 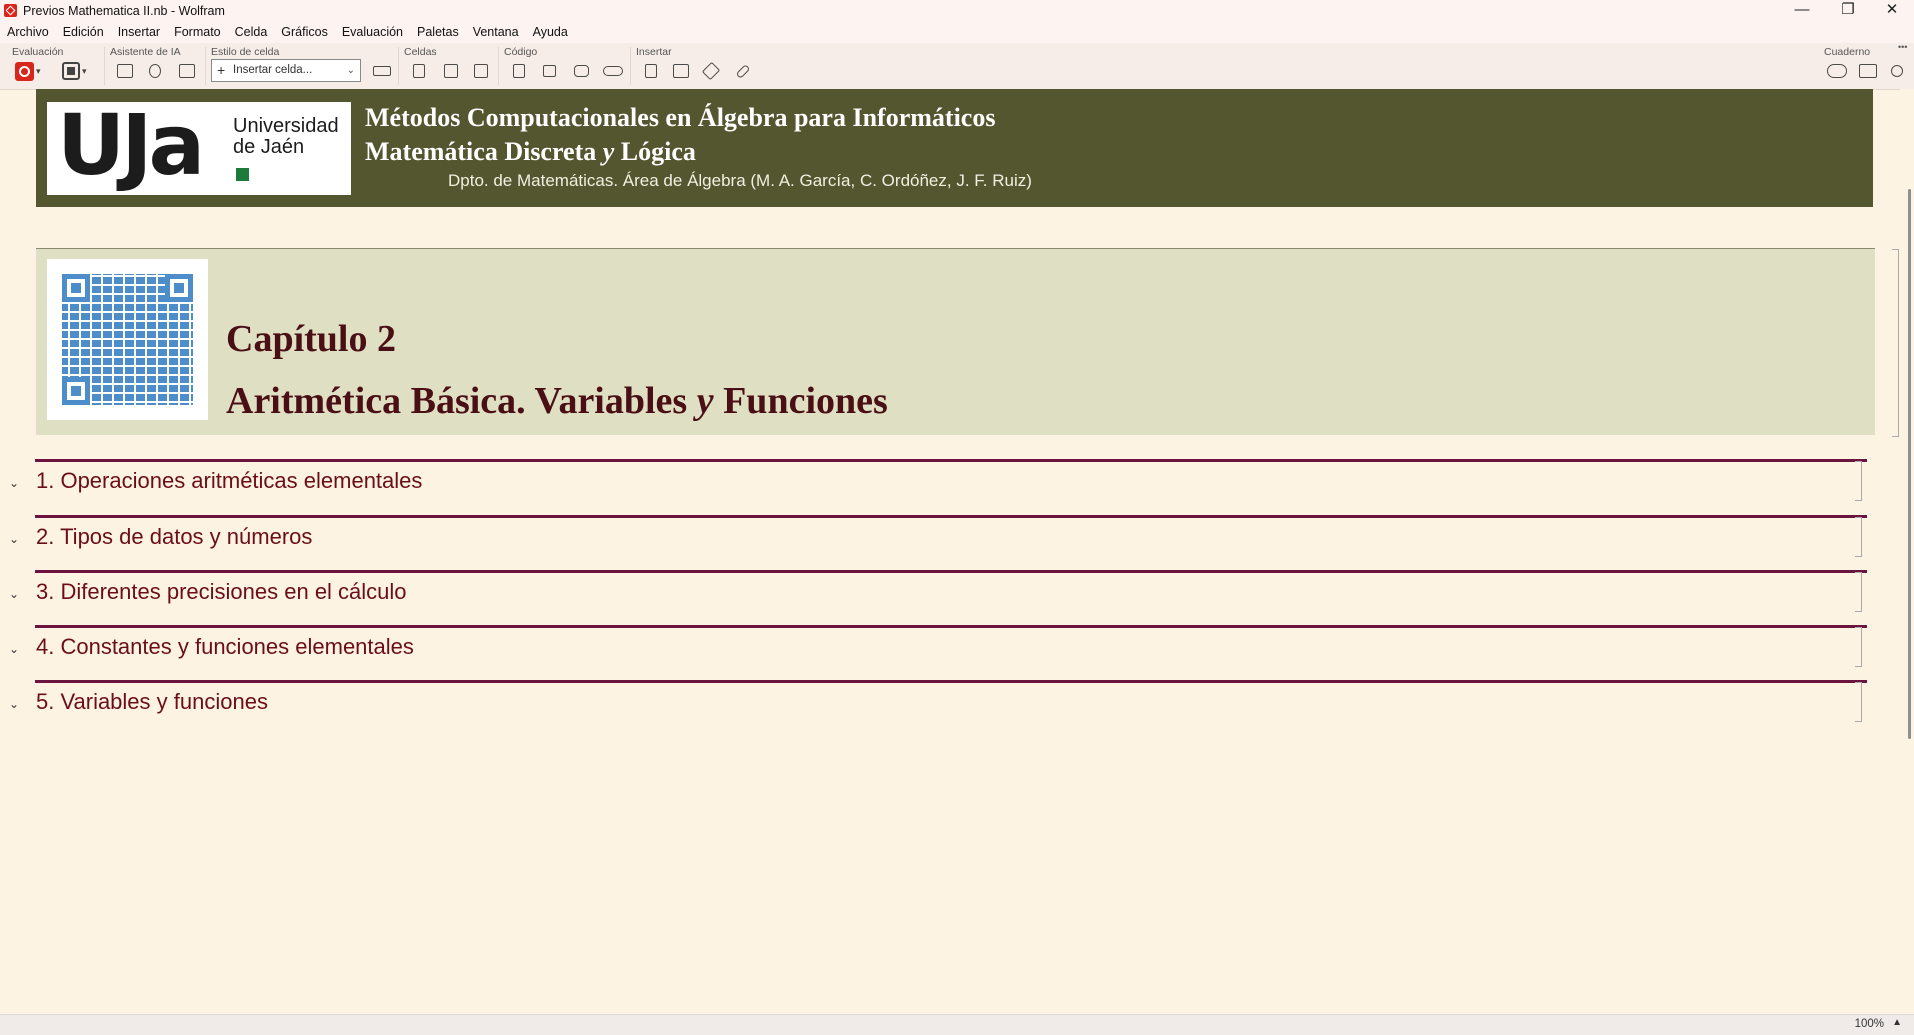 What do you see at coordinates (304, 32) in the screenshot?
I see `menu-graficos: Gráficos` at bounding box center [304, 32].